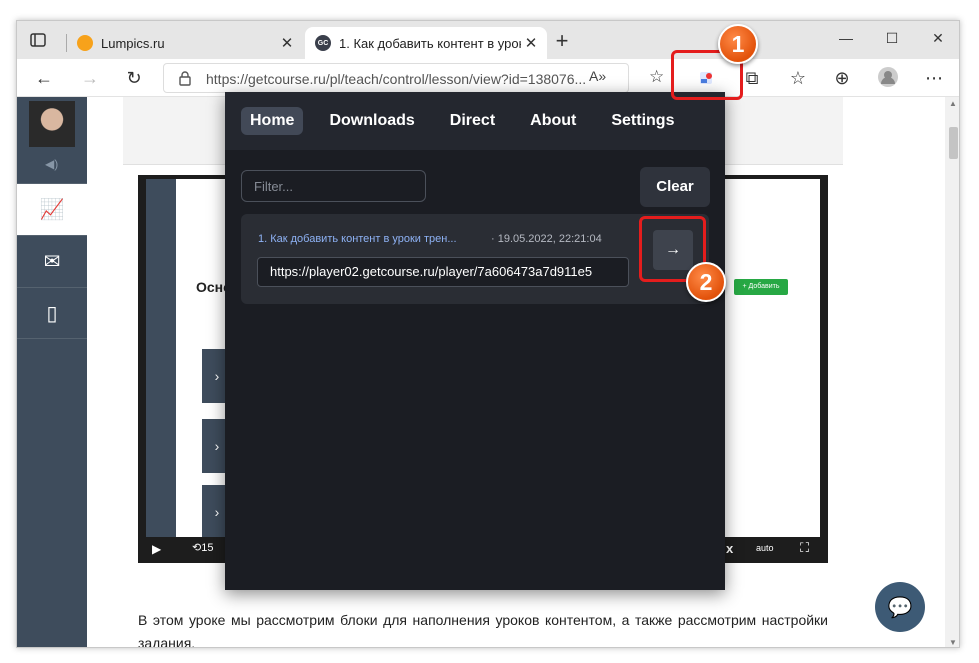  I want to click on scroll-down-icon: ▼, so click(953, 642).